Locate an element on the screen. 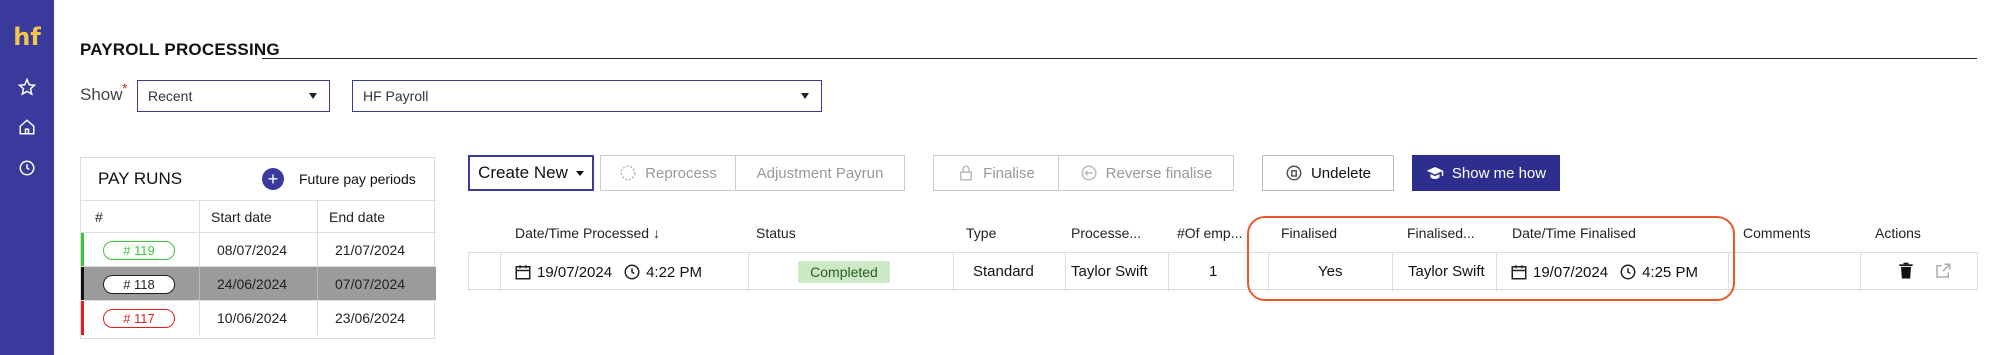 The width and height of the screenshot is (2000, 355). pay-run-row-118: # 118 24/06/2024 07/07/2024 is located at coordinates (258, 283).